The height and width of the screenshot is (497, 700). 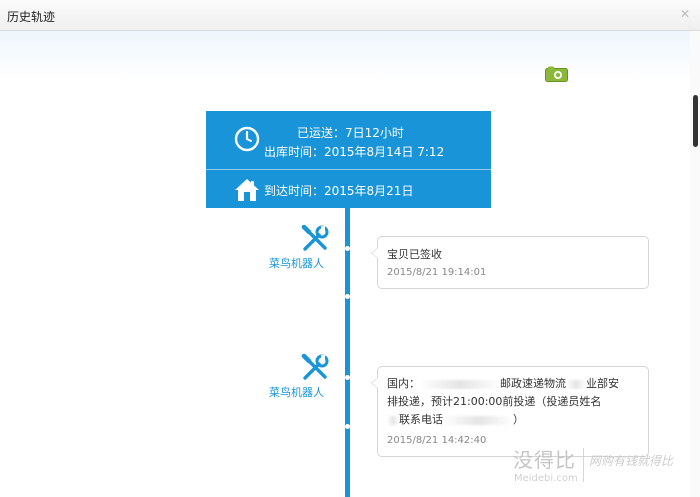 What do you see at coordinates (533, 383) in the screenshot?
I see `message-text: 邮政速递物流` at bounding box center [533, 383].